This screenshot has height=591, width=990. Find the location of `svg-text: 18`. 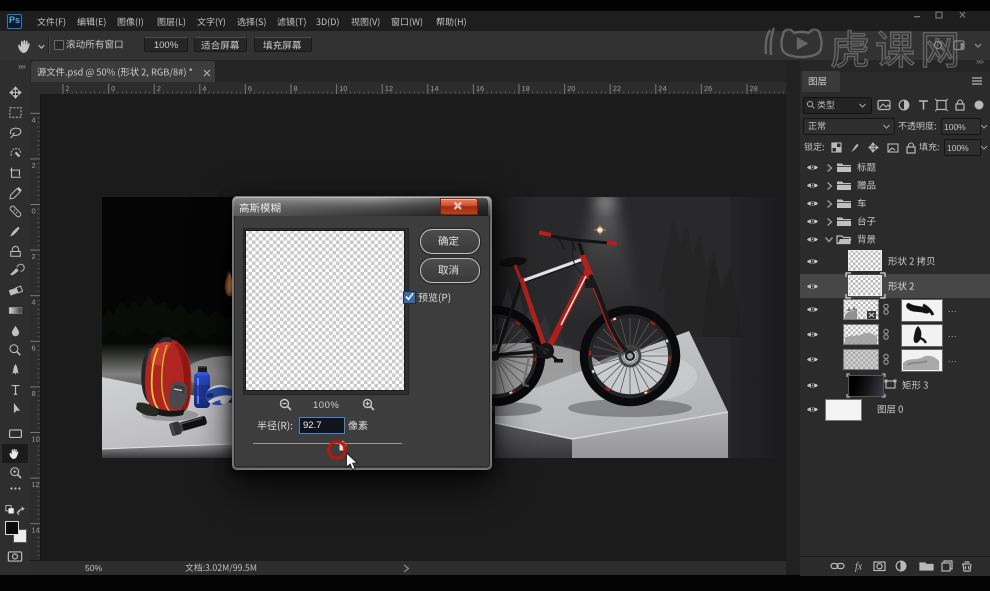

svg-text: 18 is located at coordinates (526, 88).